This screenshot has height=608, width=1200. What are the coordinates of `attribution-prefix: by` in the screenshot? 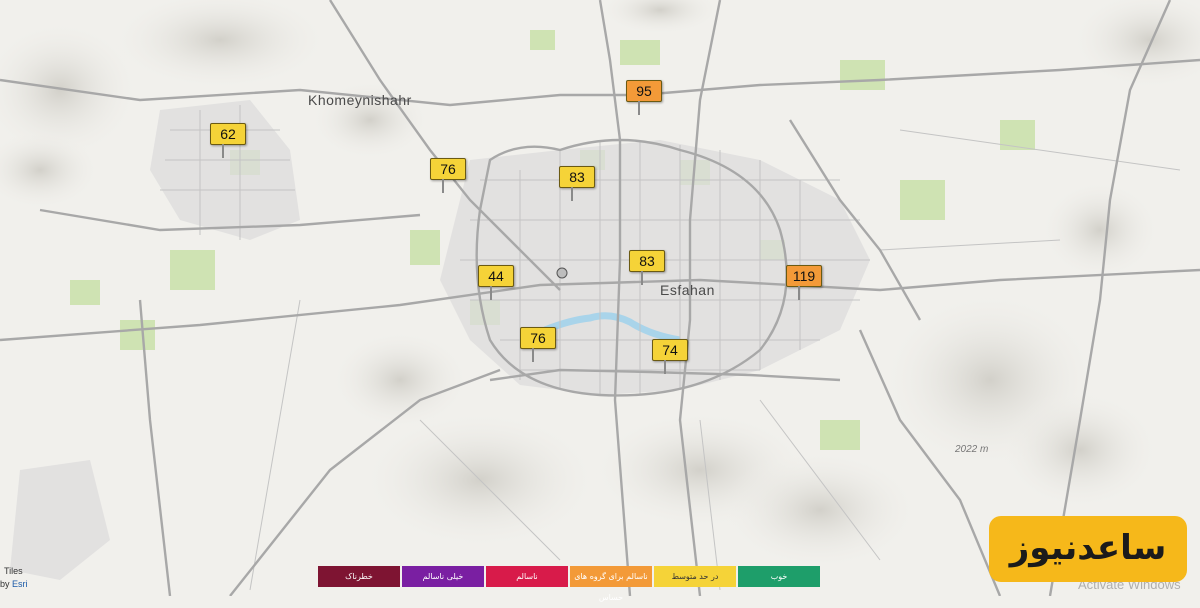 It's located at (5, 584).